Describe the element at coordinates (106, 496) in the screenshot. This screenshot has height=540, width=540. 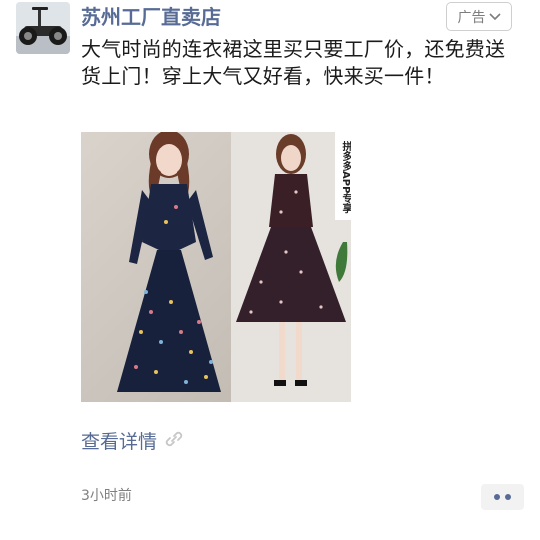
I see `post-timestamp: 3小时前` at that location.